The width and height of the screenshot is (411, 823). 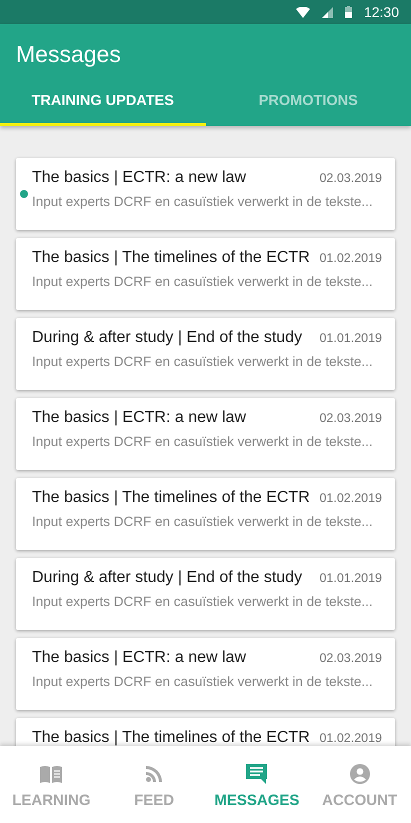 What do you see at coordinates (303, 12) in the screenshot?
I see `wifi-icon` at bounding box center [303, 12].